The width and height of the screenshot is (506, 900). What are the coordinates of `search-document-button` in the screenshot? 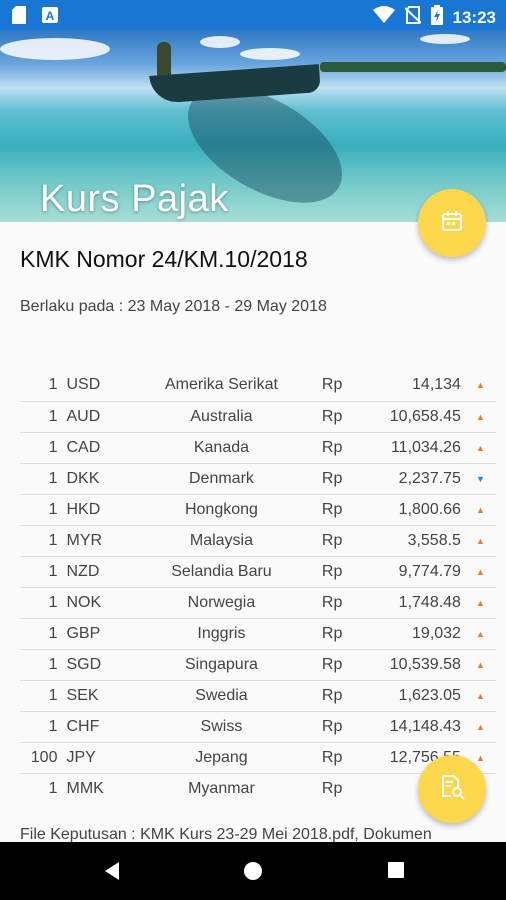 It's located at (452, 789).